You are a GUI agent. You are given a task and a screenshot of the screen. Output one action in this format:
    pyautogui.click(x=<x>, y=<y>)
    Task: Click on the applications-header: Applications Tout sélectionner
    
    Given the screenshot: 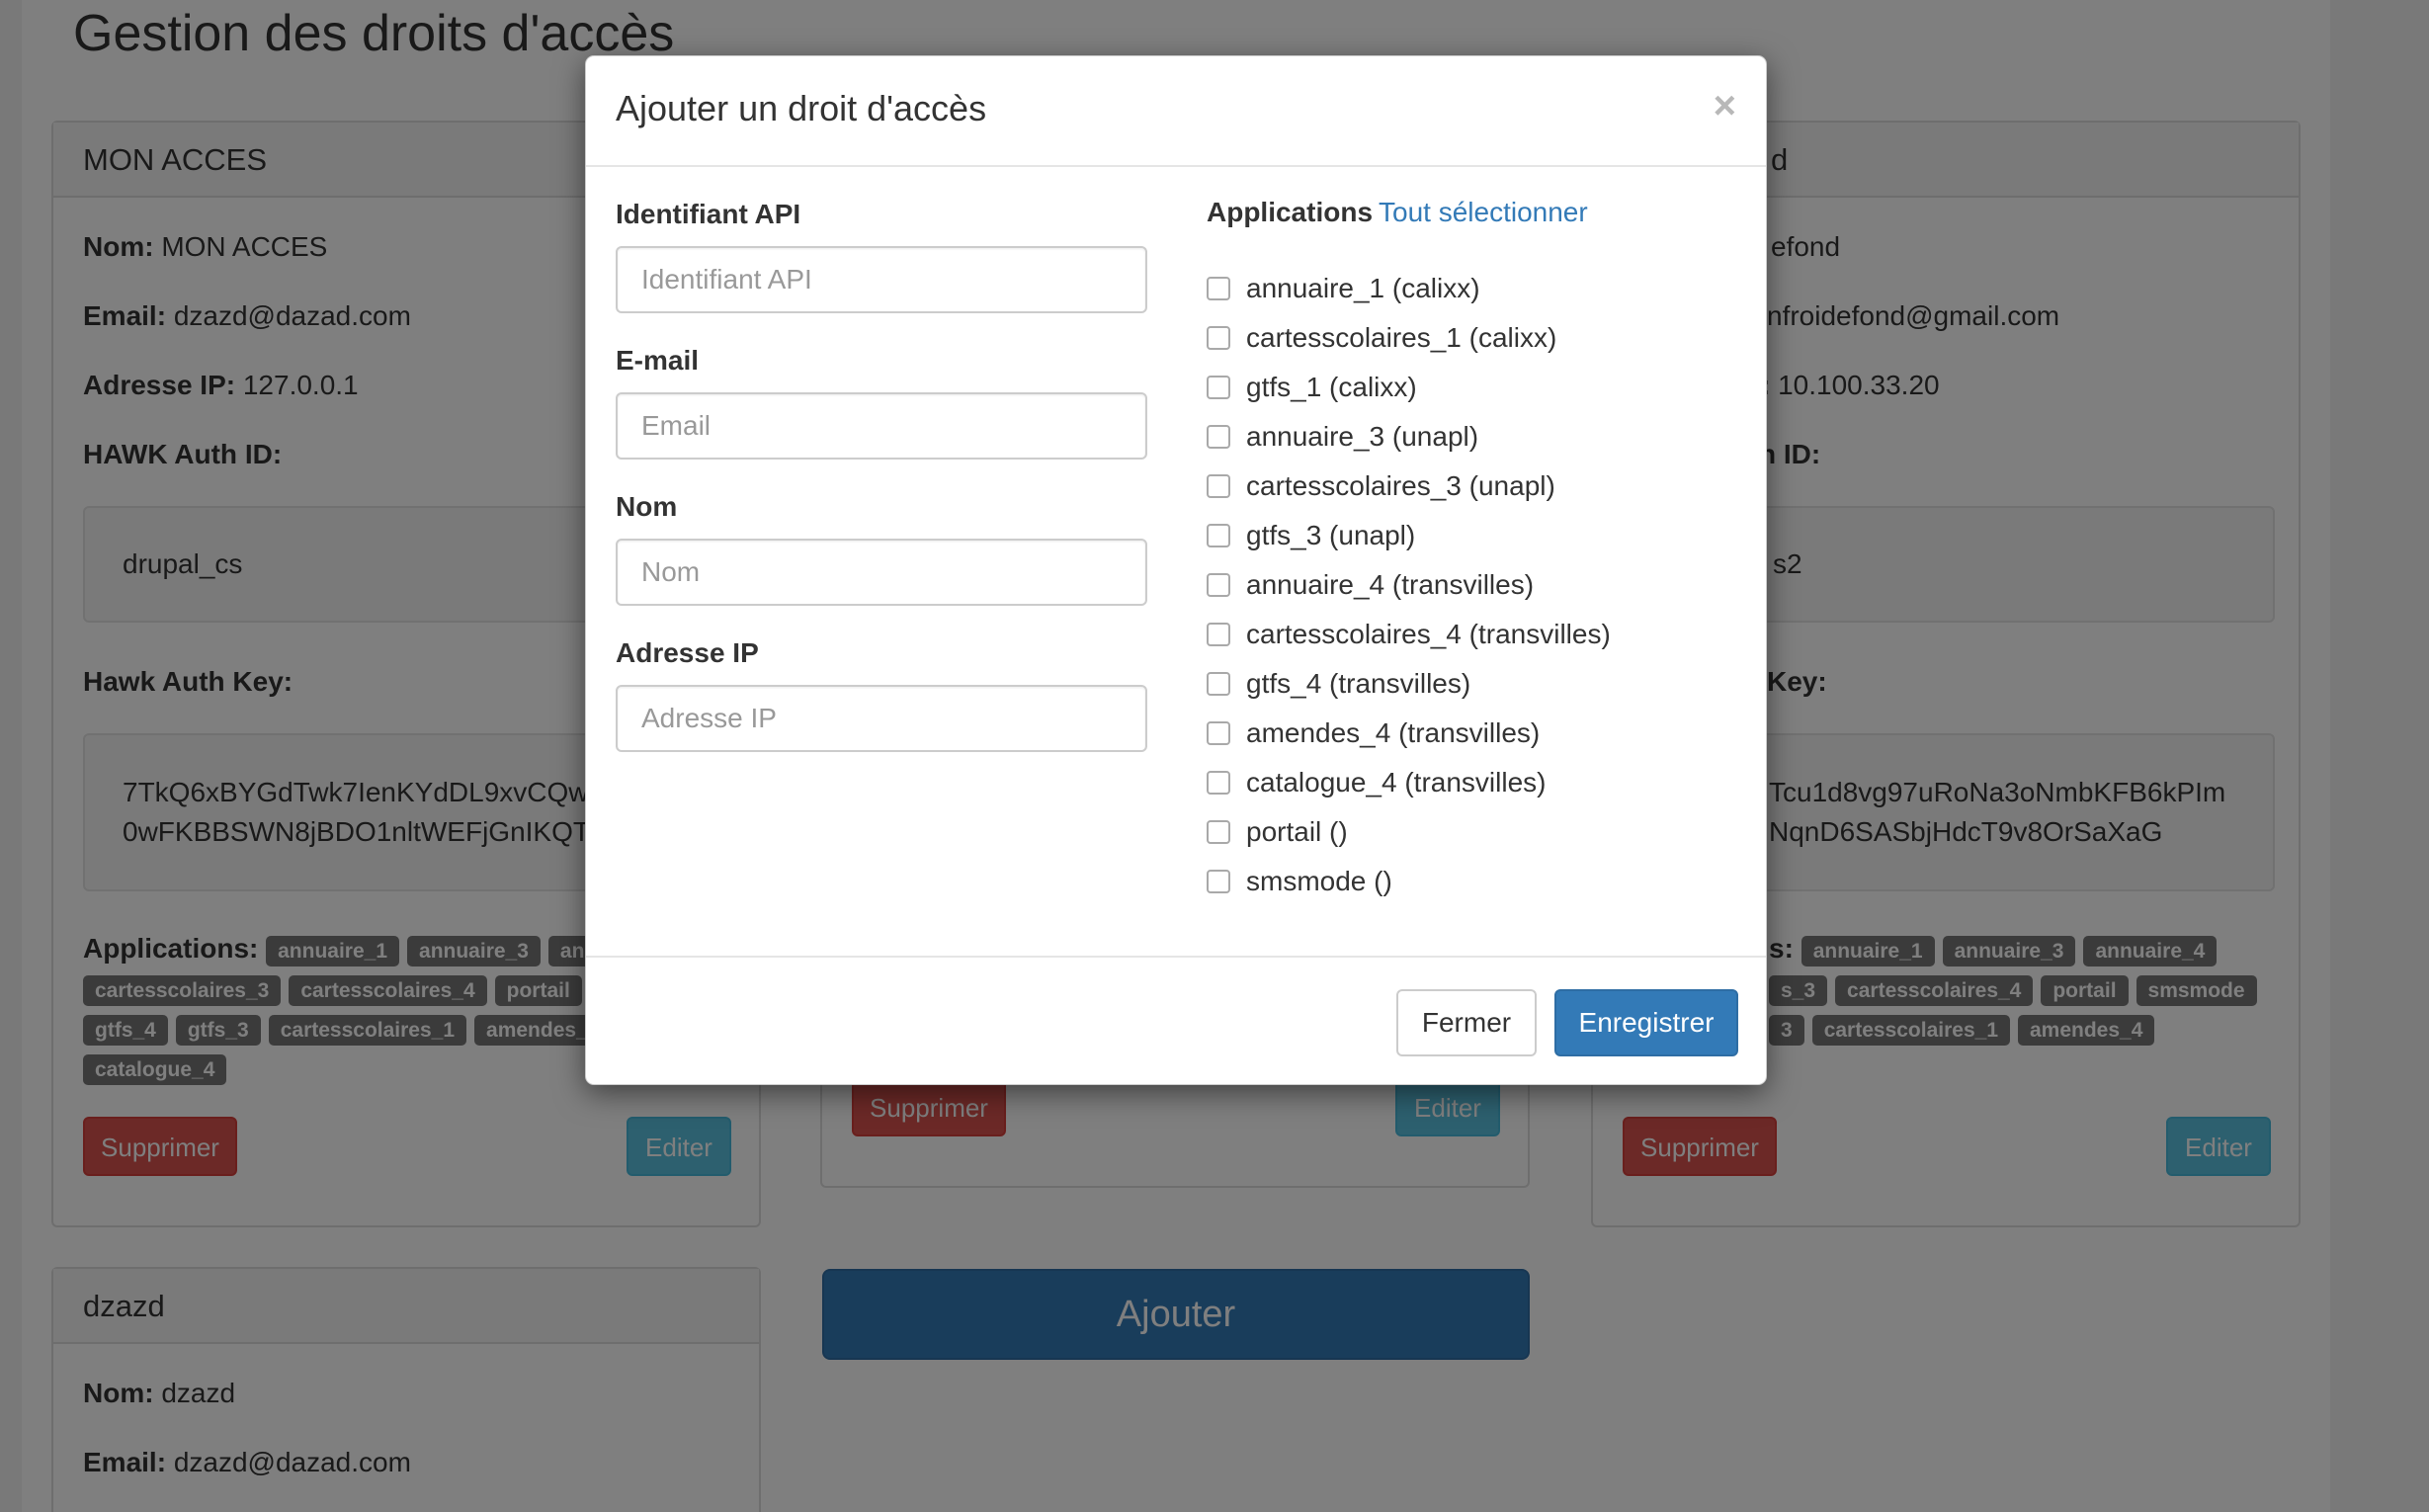 What is the action you would take?
    pyautogui.click(x=1397, y=212)
    